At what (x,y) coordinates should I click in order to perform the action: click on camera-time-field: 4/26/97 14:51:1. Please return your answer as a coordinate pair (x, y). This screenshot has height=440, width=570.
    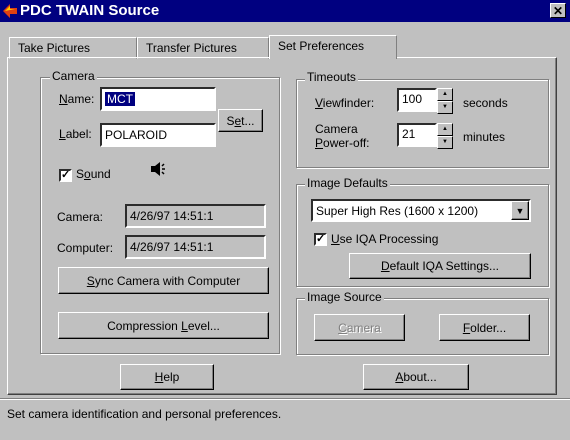
    Looking at the image, I should click on (195, 216).